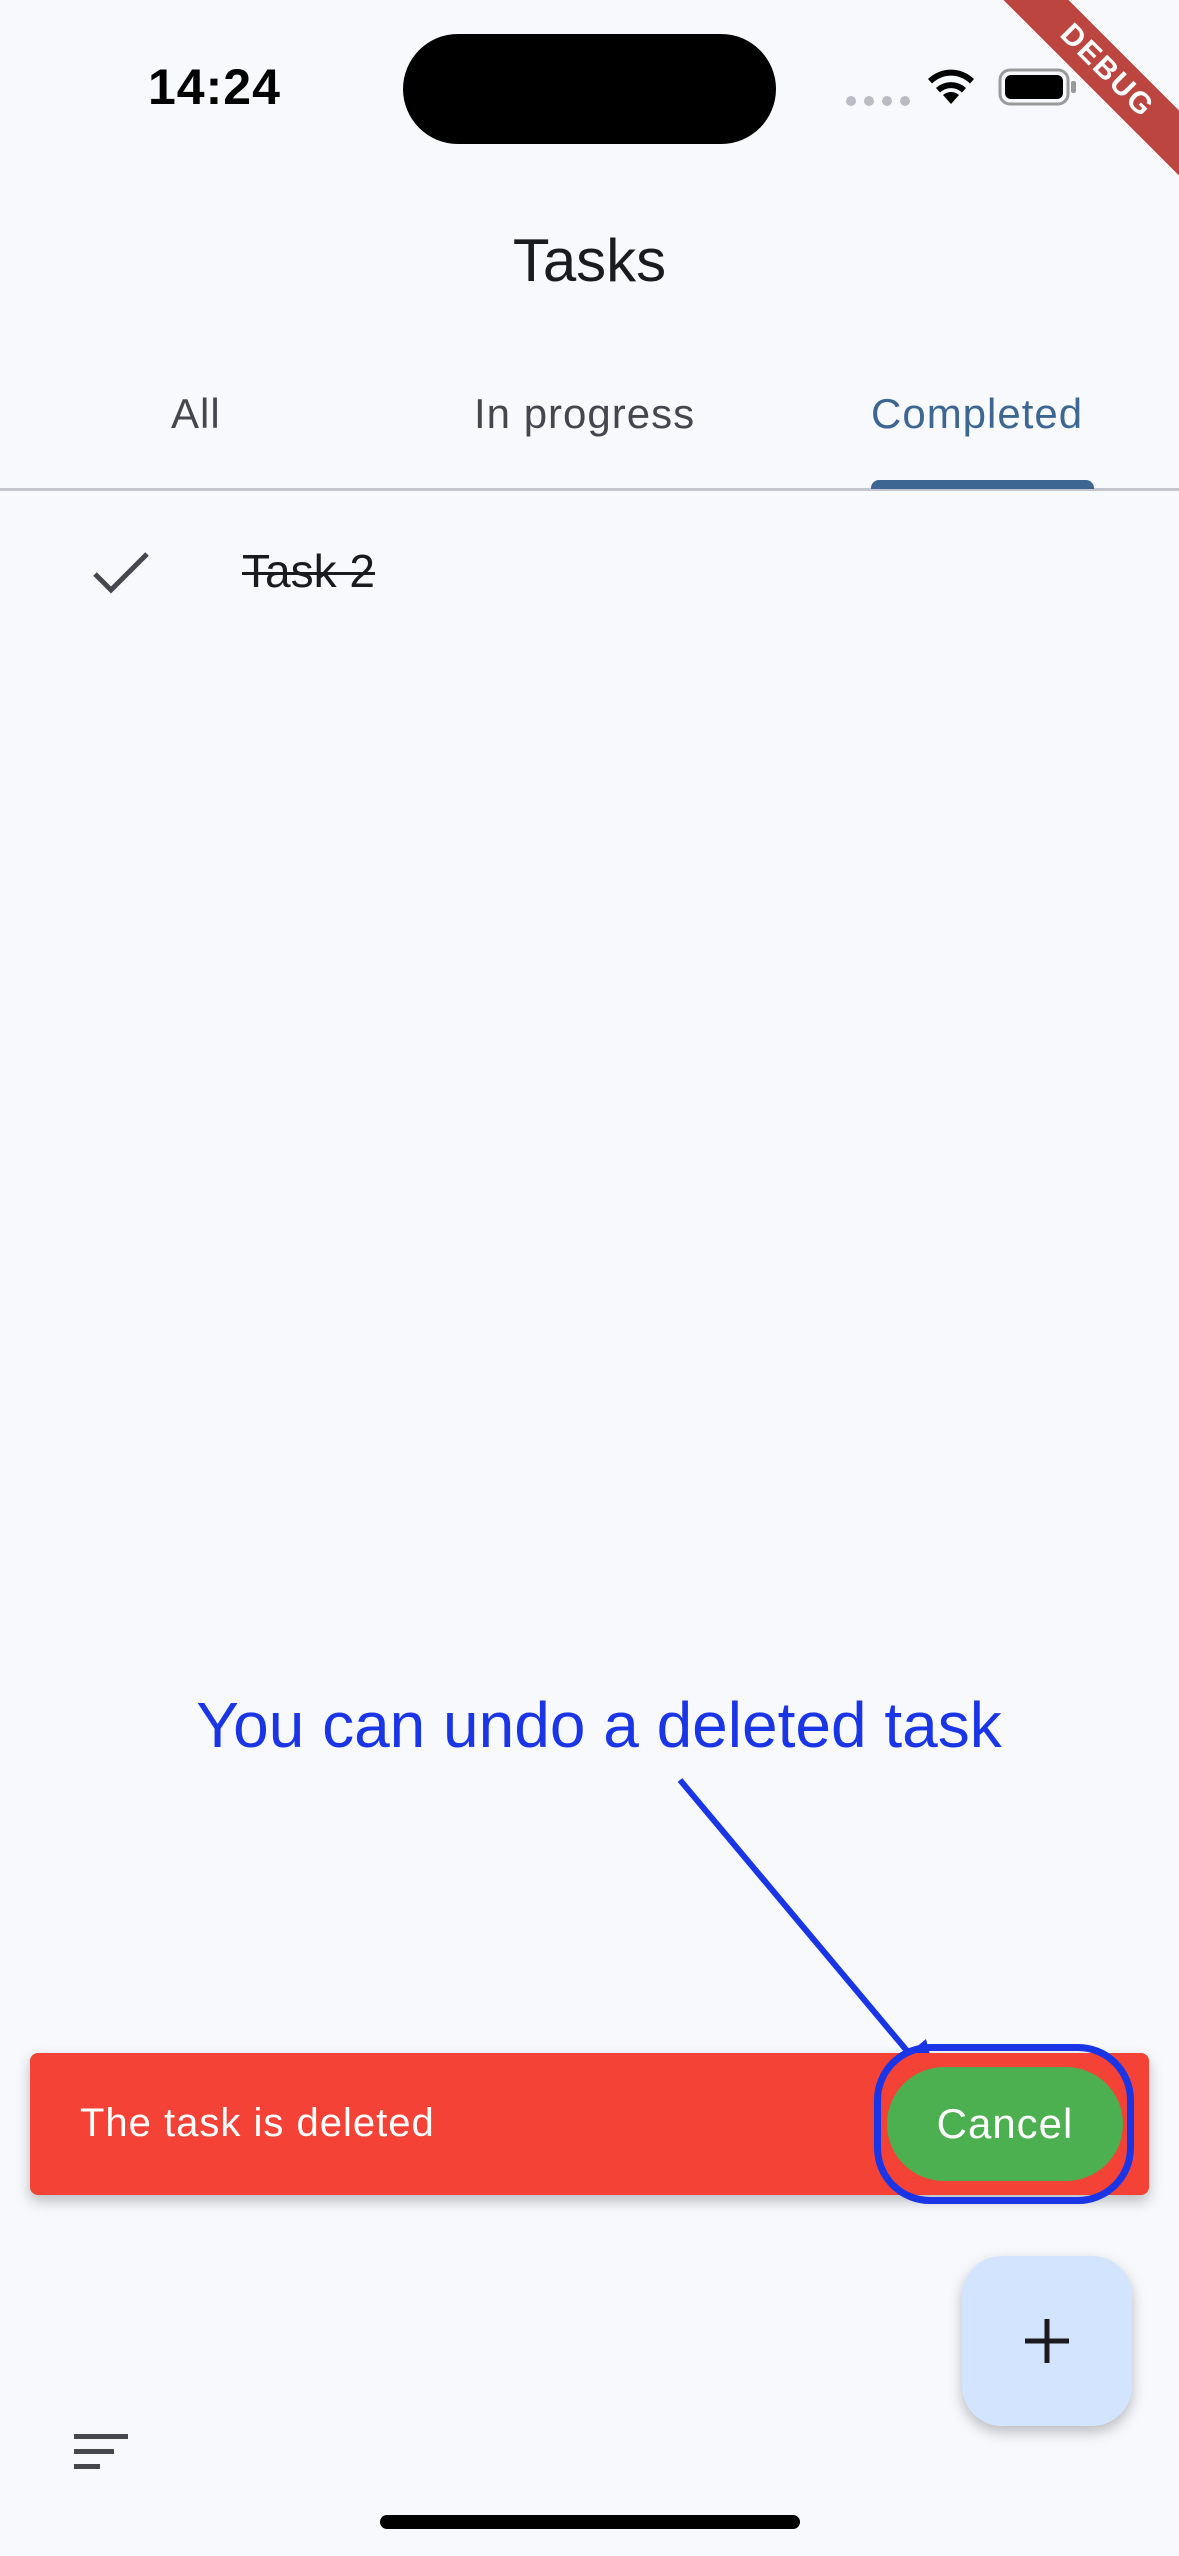  What do you see at coordinates (951, 86) in the screenshot?
I see `wifi-icon` at bounding box center [951, 86].